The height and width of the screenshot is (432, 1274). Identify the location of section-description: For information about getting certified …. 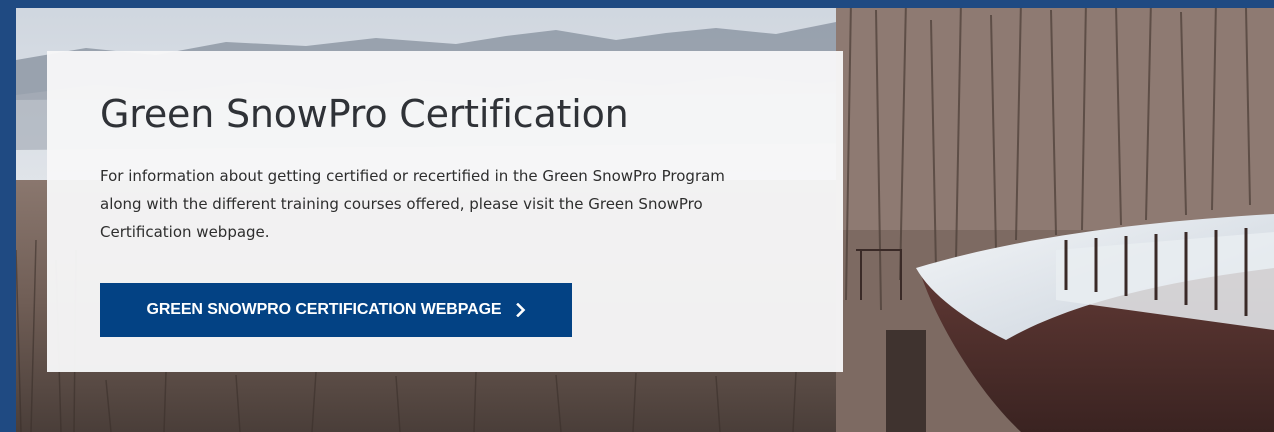
(412, 204).